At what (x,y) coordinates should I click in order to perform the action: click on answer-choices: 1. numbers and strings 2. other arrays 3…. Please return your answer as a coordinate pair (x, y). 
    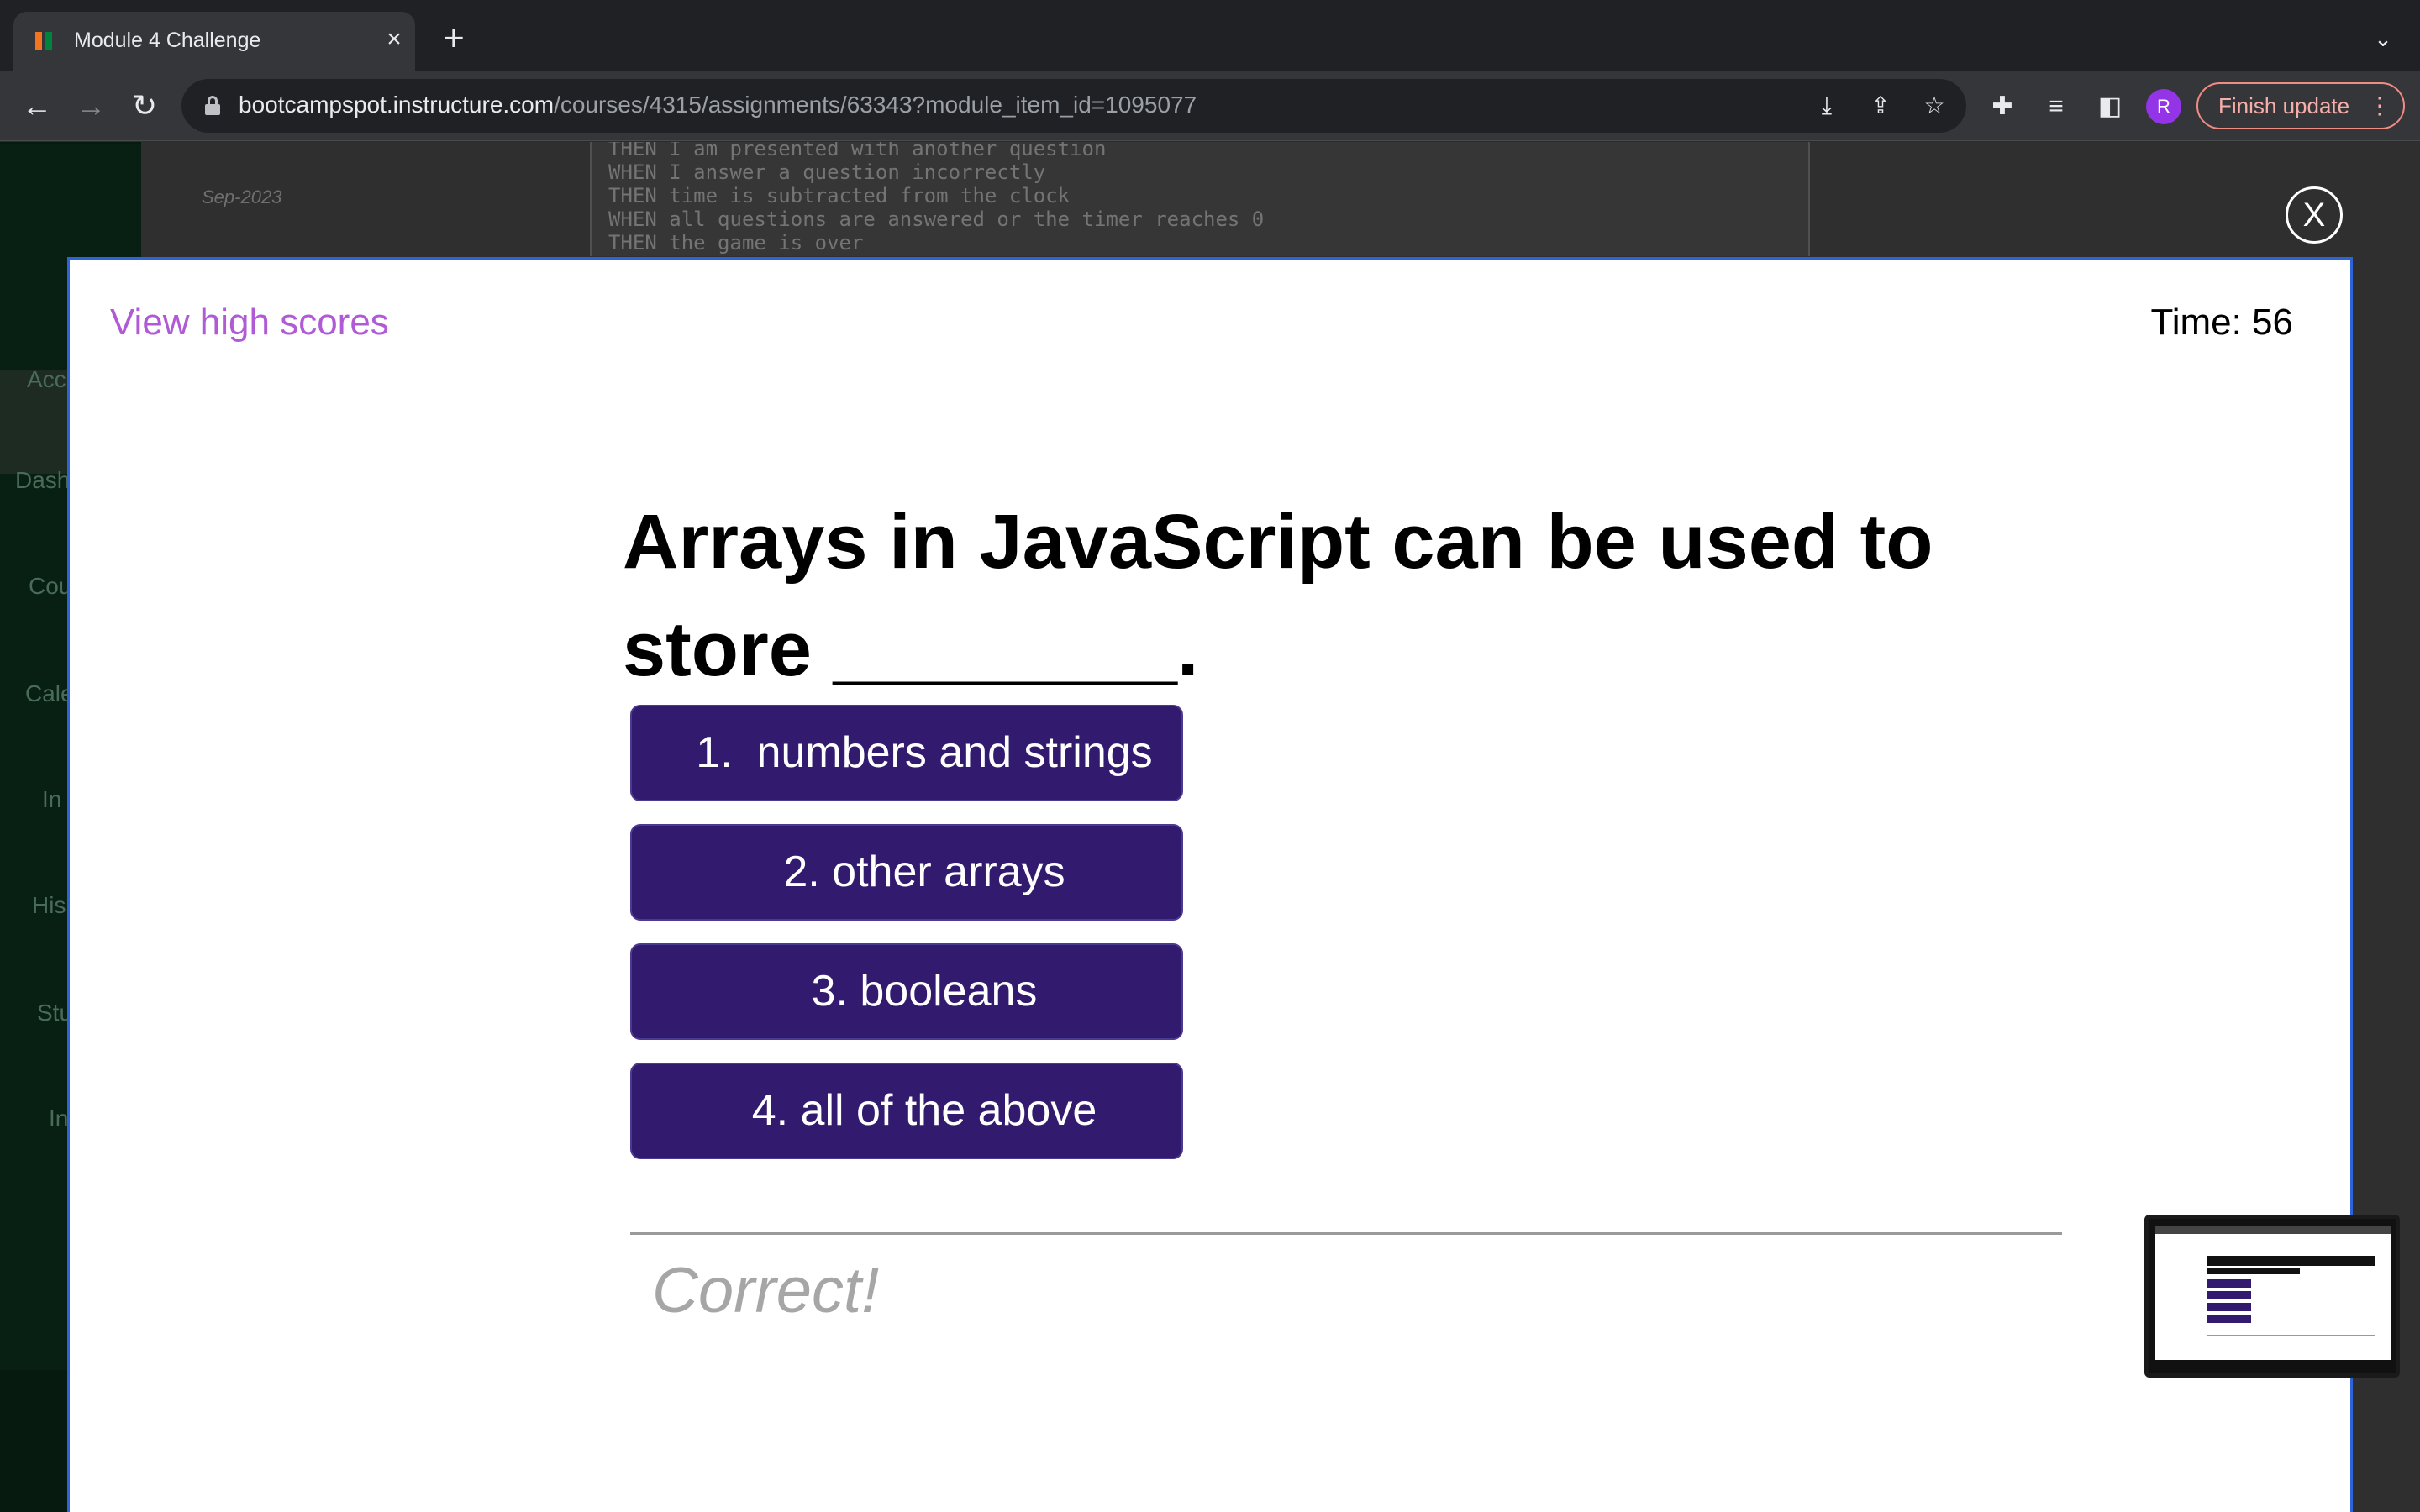
    Looking at the image, I should click on (906, 943).